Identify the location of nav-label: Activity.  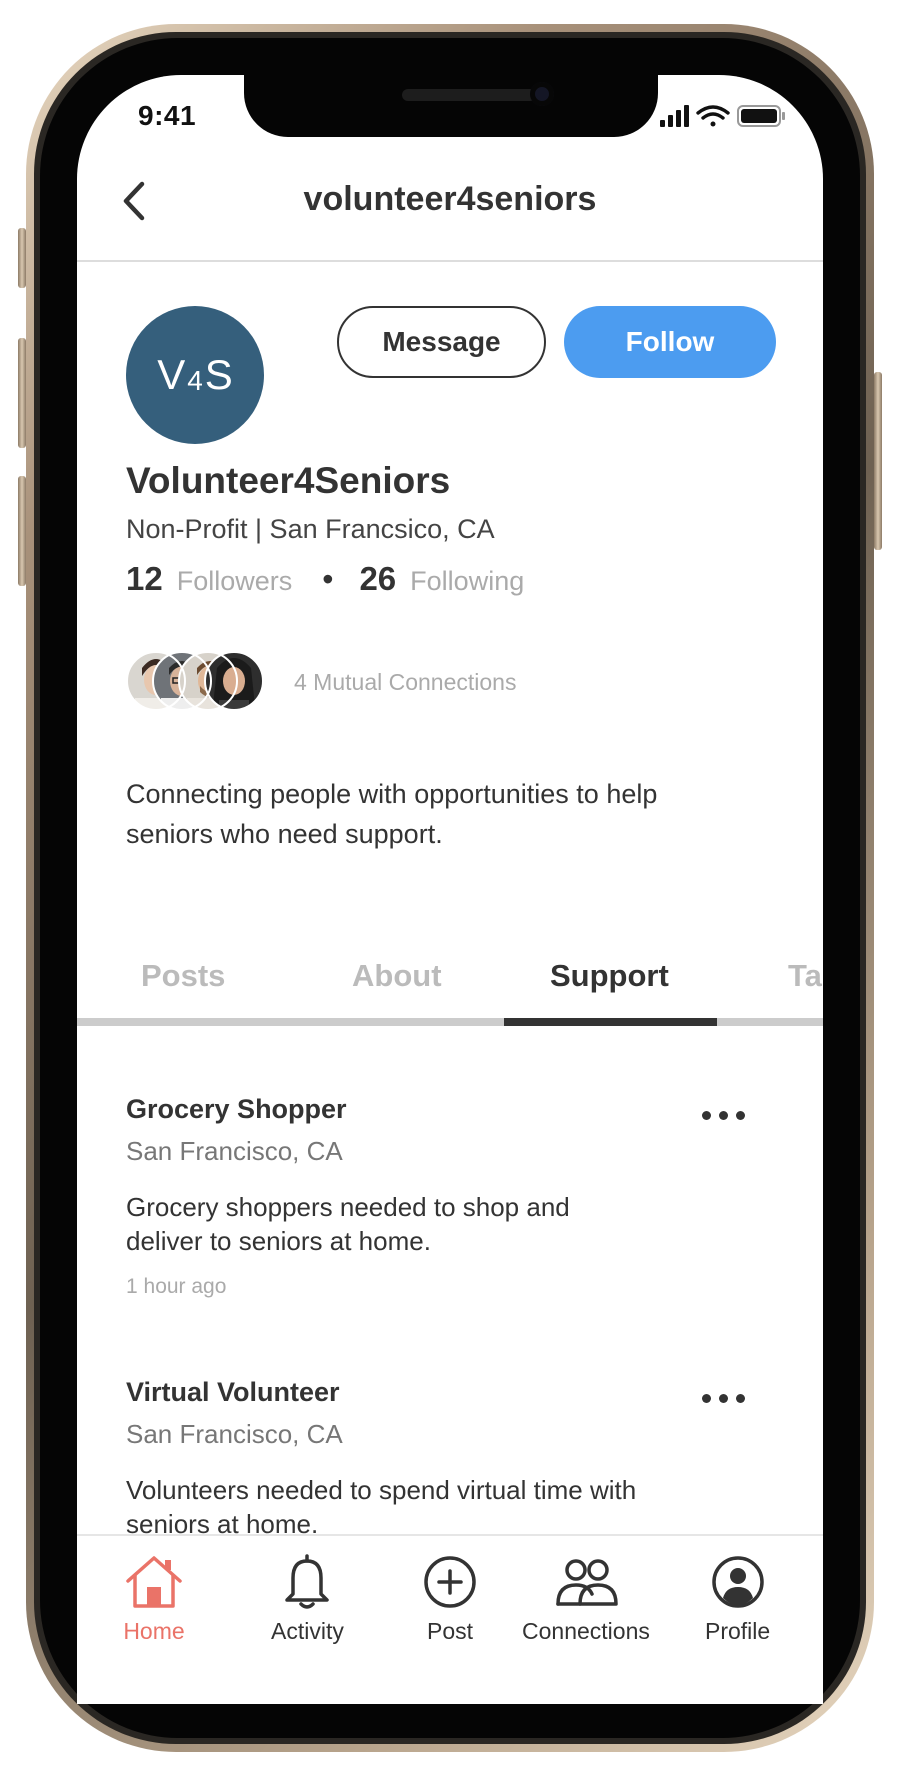
(307, 1631).